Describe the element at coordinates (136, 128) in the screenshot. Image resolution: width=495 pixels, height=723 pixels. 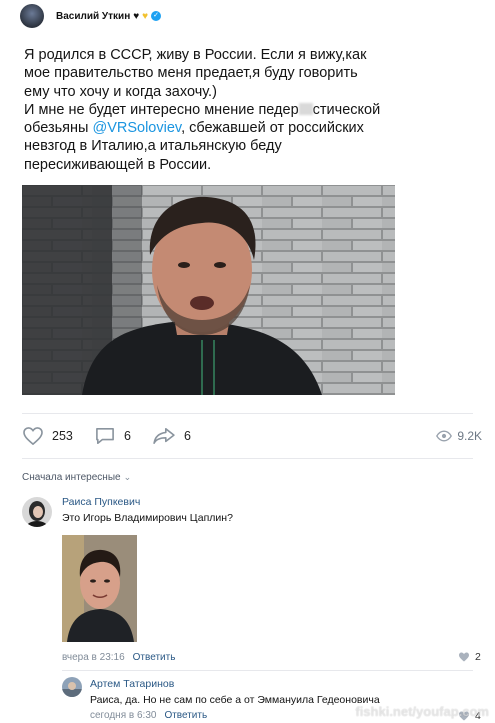
I see `mention-link: @VRSoloviev` at that location.